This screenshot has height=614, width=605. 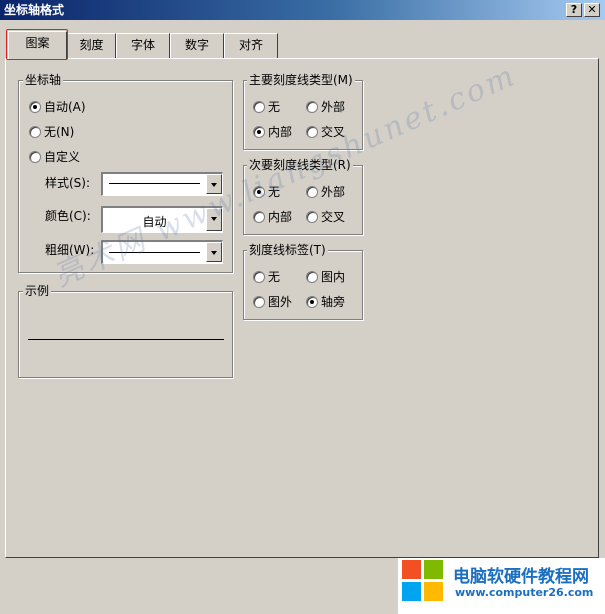 What do you see at coordinates (287, 250) in the screenshot?
I see `tick-labels-legend: 刻度线标签(T)` at bounding box center [287, 250].